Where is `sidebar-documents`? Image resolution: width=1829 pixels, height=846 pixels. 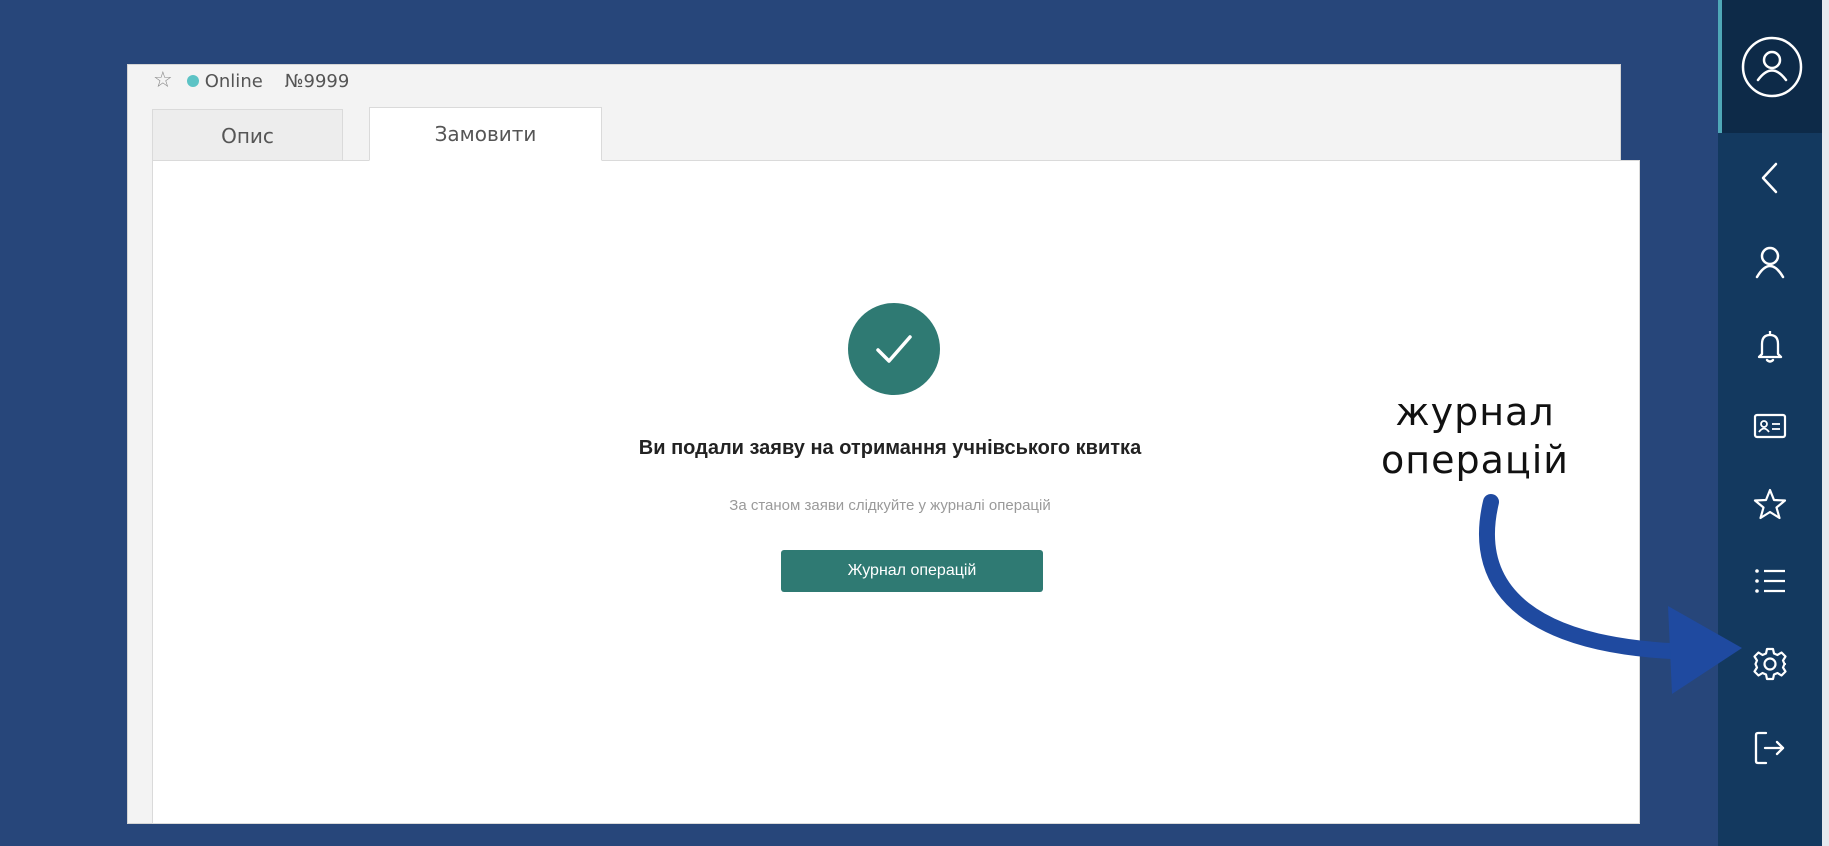 sidebar-documents is located at coordinates (1770, 426).